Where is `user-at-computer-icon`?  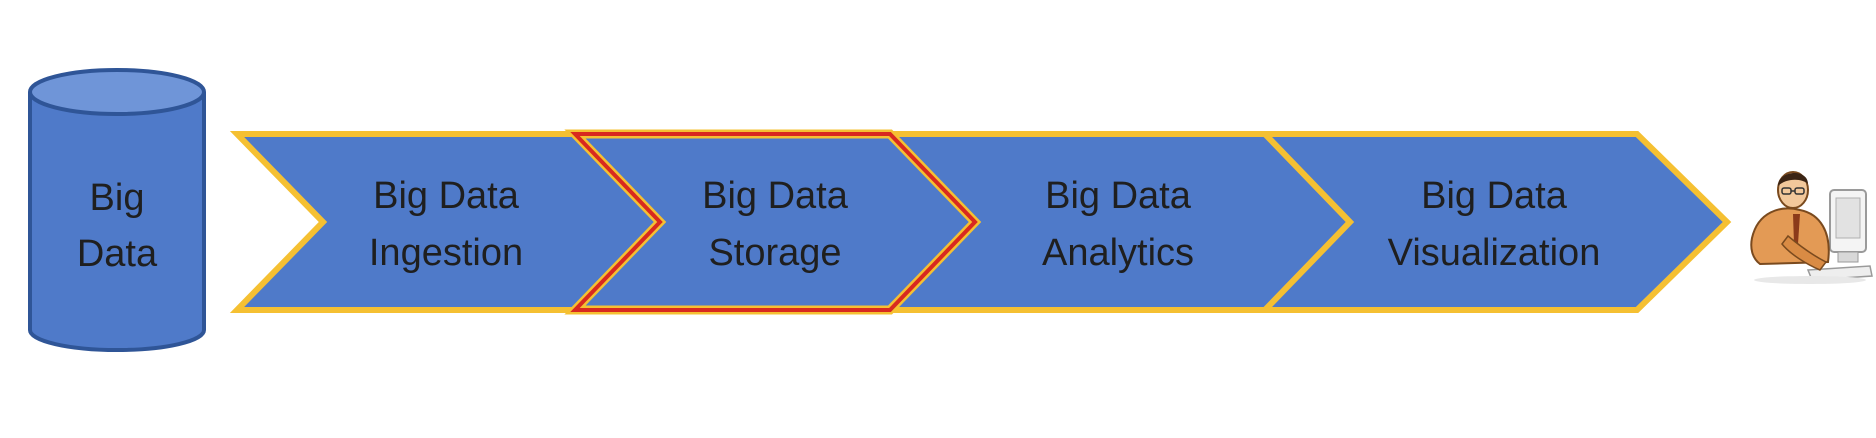 user-at-computer-icon is located at coordinates (1811, 227).